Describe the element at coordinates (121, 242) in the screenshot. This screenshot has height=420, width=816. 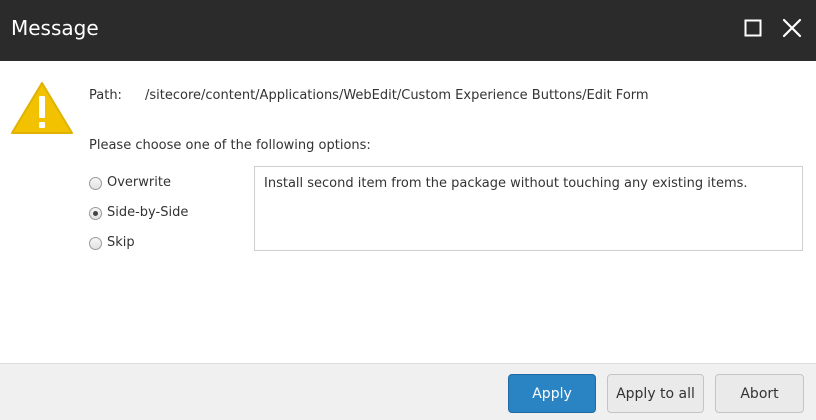
I see `option-skip-label: Skip` at that location.